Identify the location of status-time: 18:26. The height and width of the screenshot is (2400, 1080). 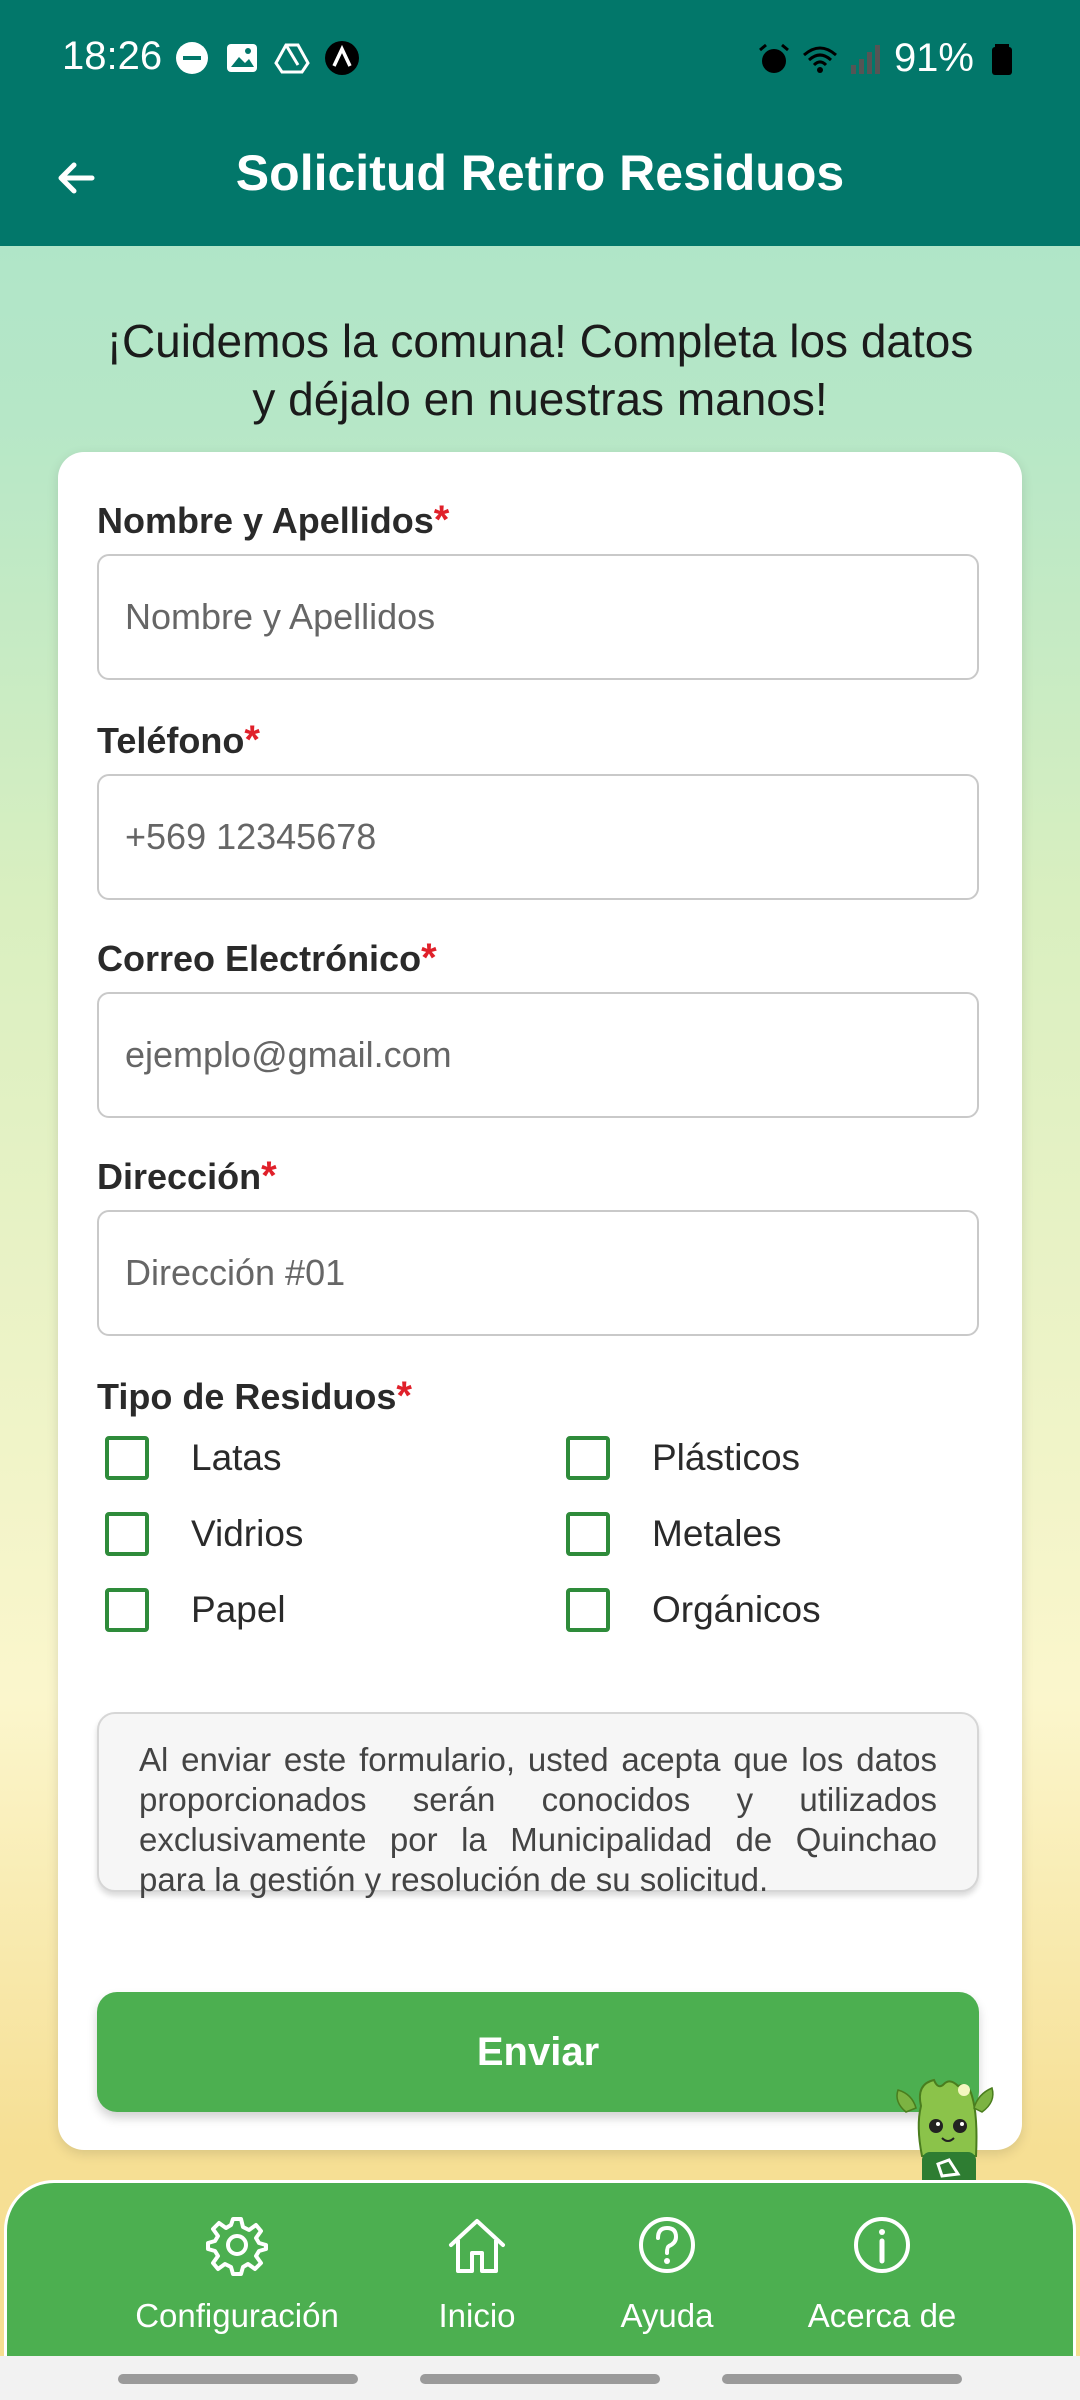
(112, 56).